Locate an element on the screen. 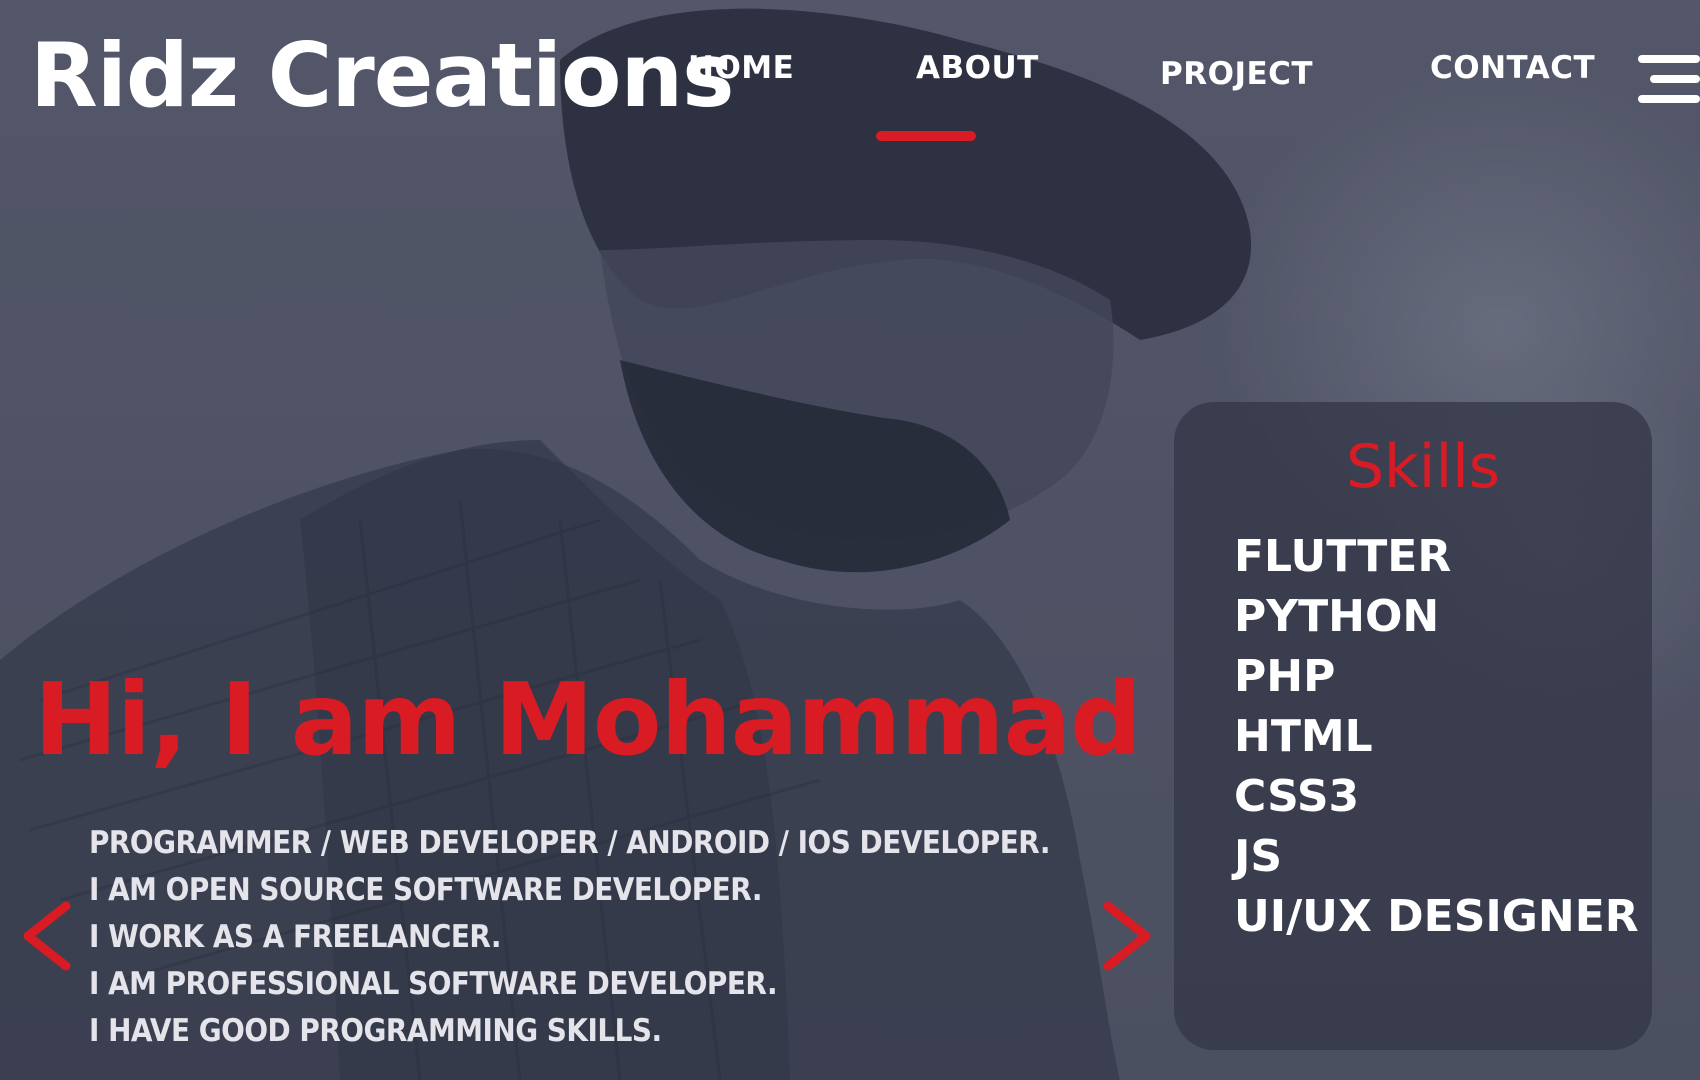 This screenshot has width=1700, height=1080. description-line: I HAVE GOOD PROGRAMMING SKILLS. is located at coordinates (375, 1031).